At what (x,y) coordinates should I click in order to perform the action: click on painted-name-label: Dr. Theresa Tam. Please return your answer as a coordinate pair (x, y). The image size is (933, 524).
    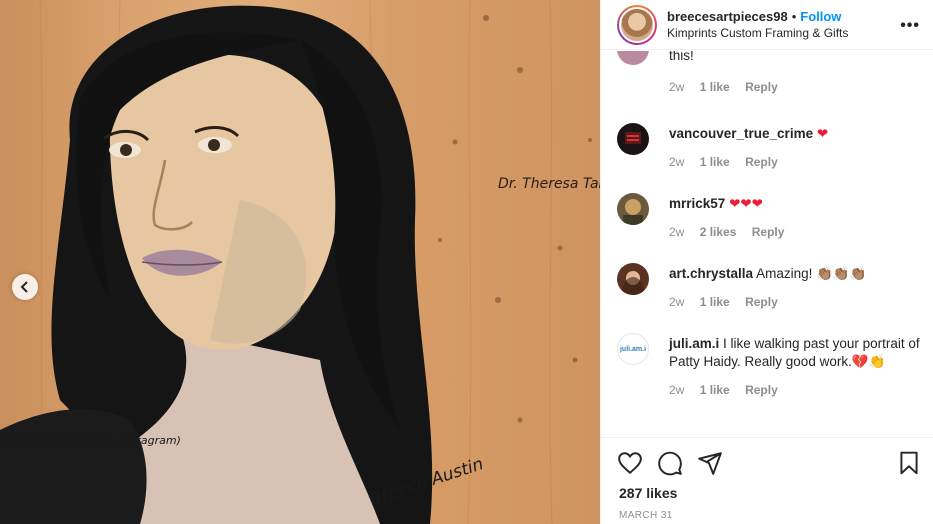
    Looking at the image, I should click on (549, 184).